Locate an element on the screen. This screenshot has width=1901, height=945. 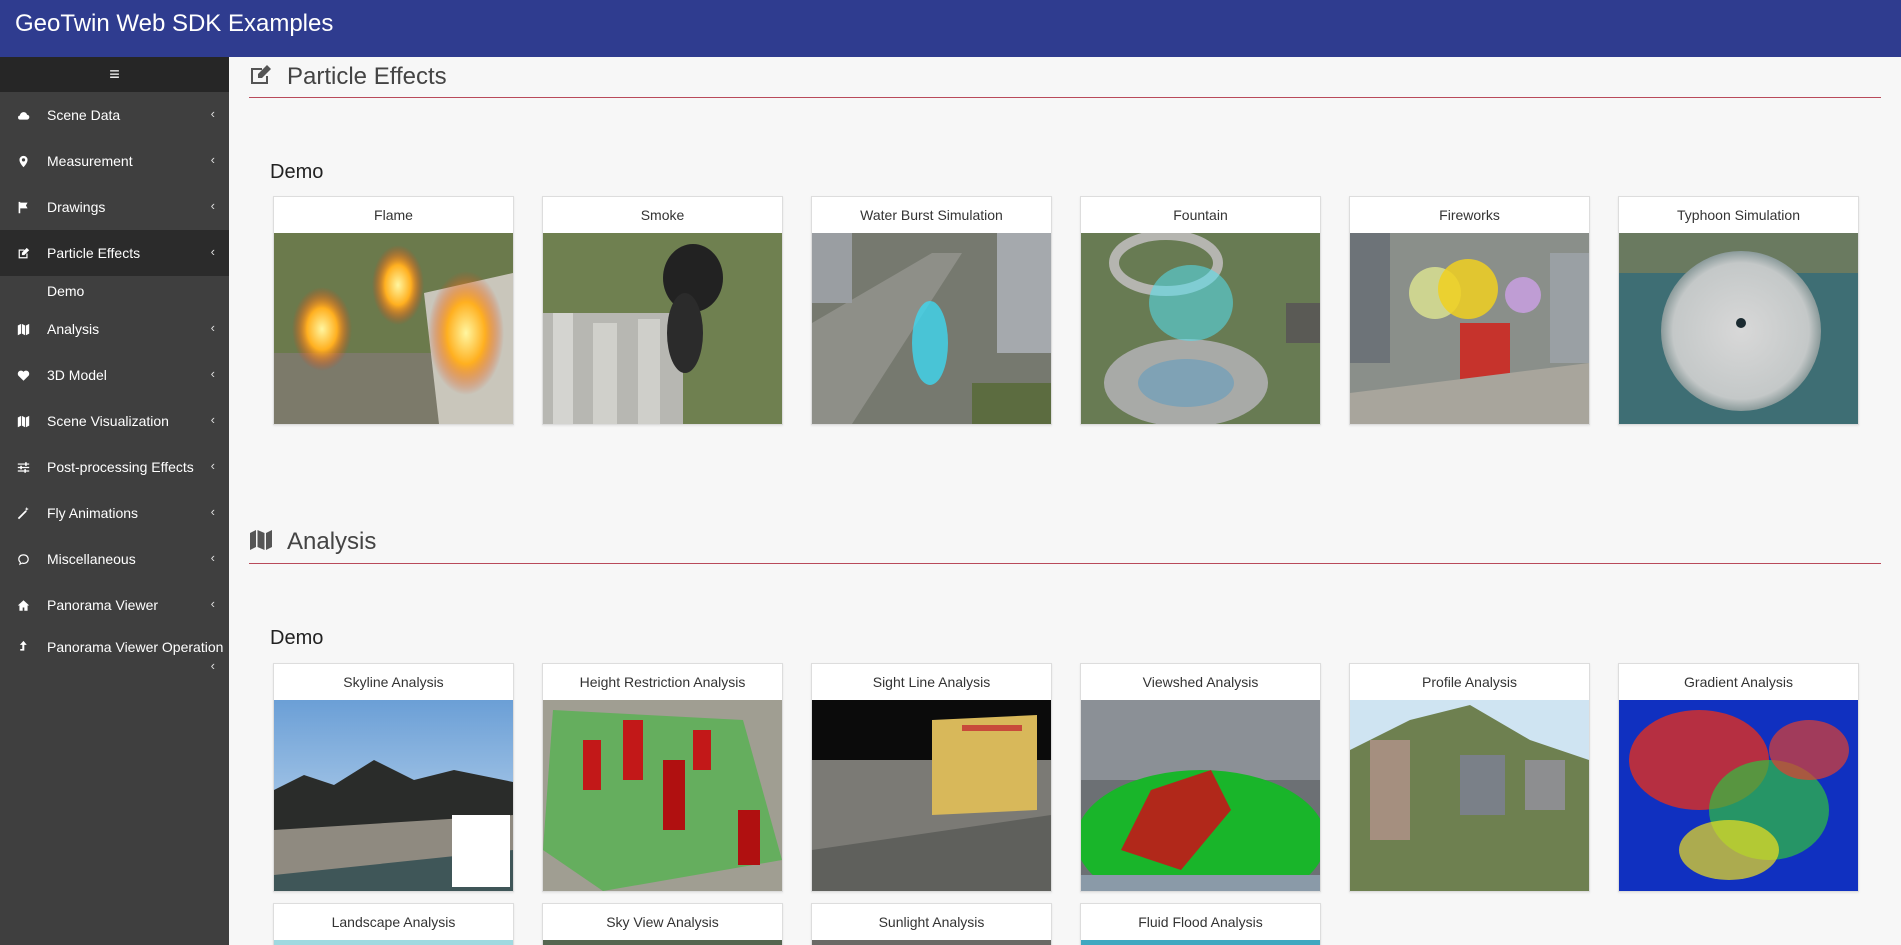
sliders-icon is located at coordinates (23, 467).